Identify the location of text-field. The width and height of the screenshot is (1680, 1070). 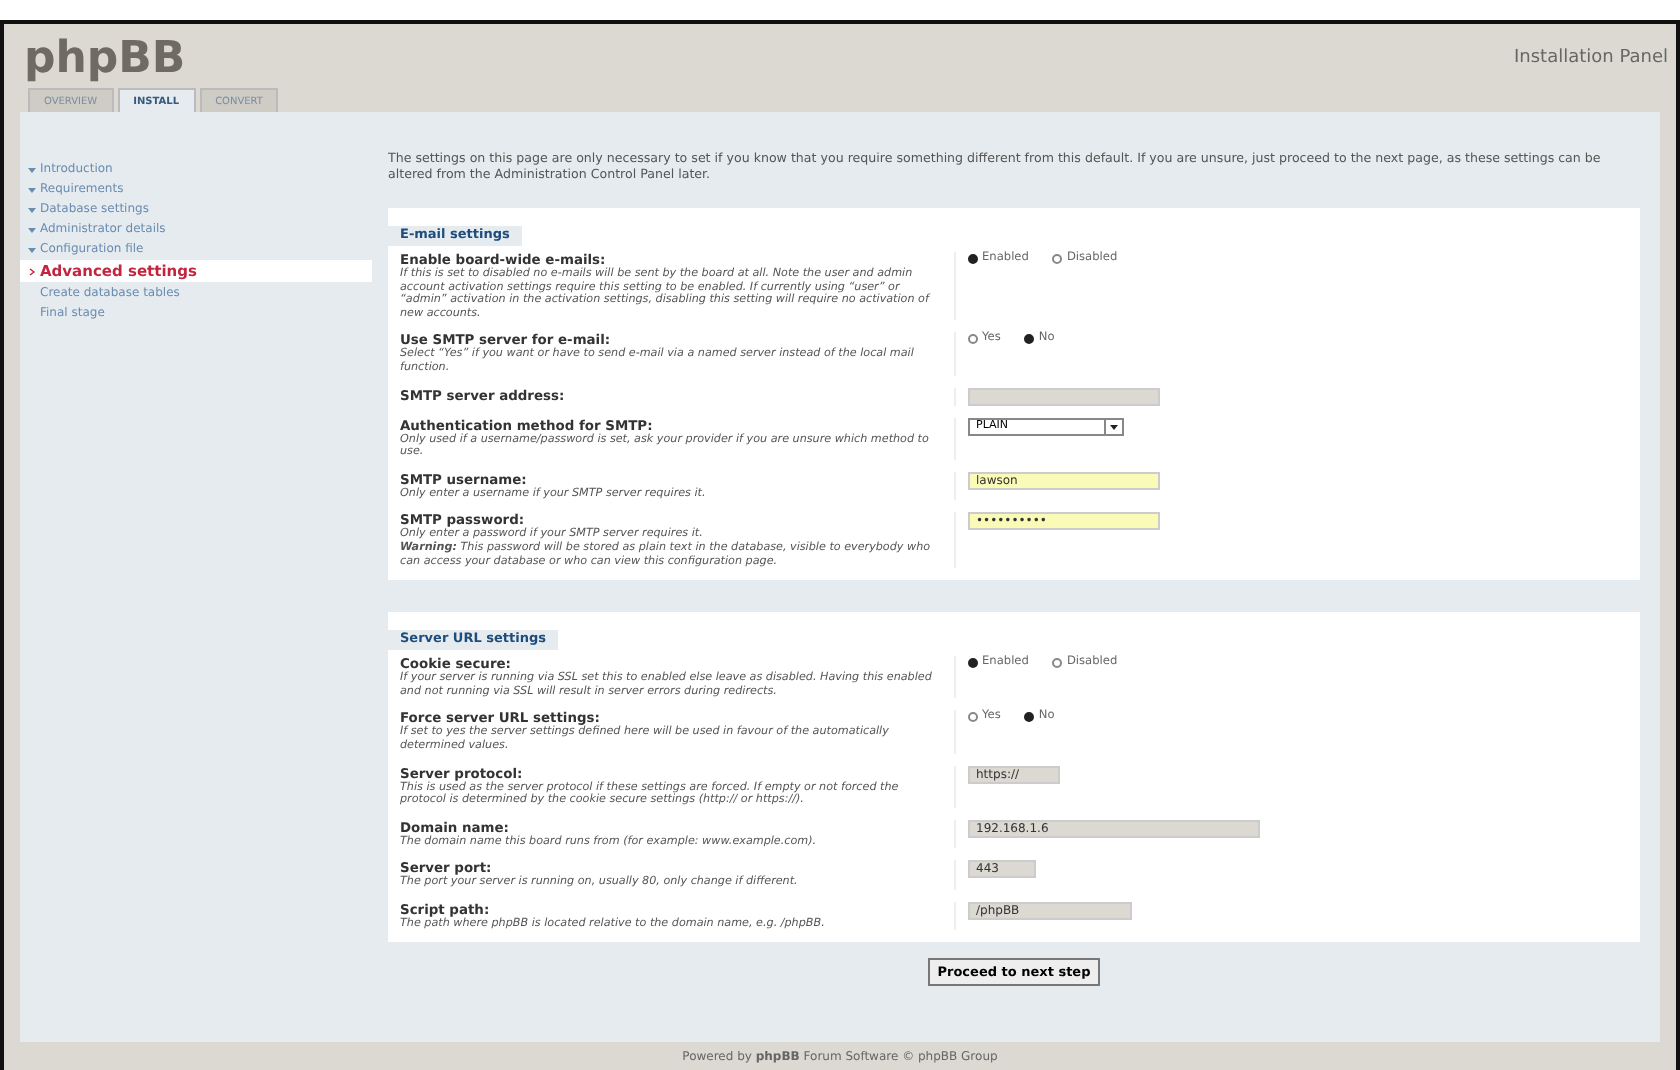
(1064, 396).